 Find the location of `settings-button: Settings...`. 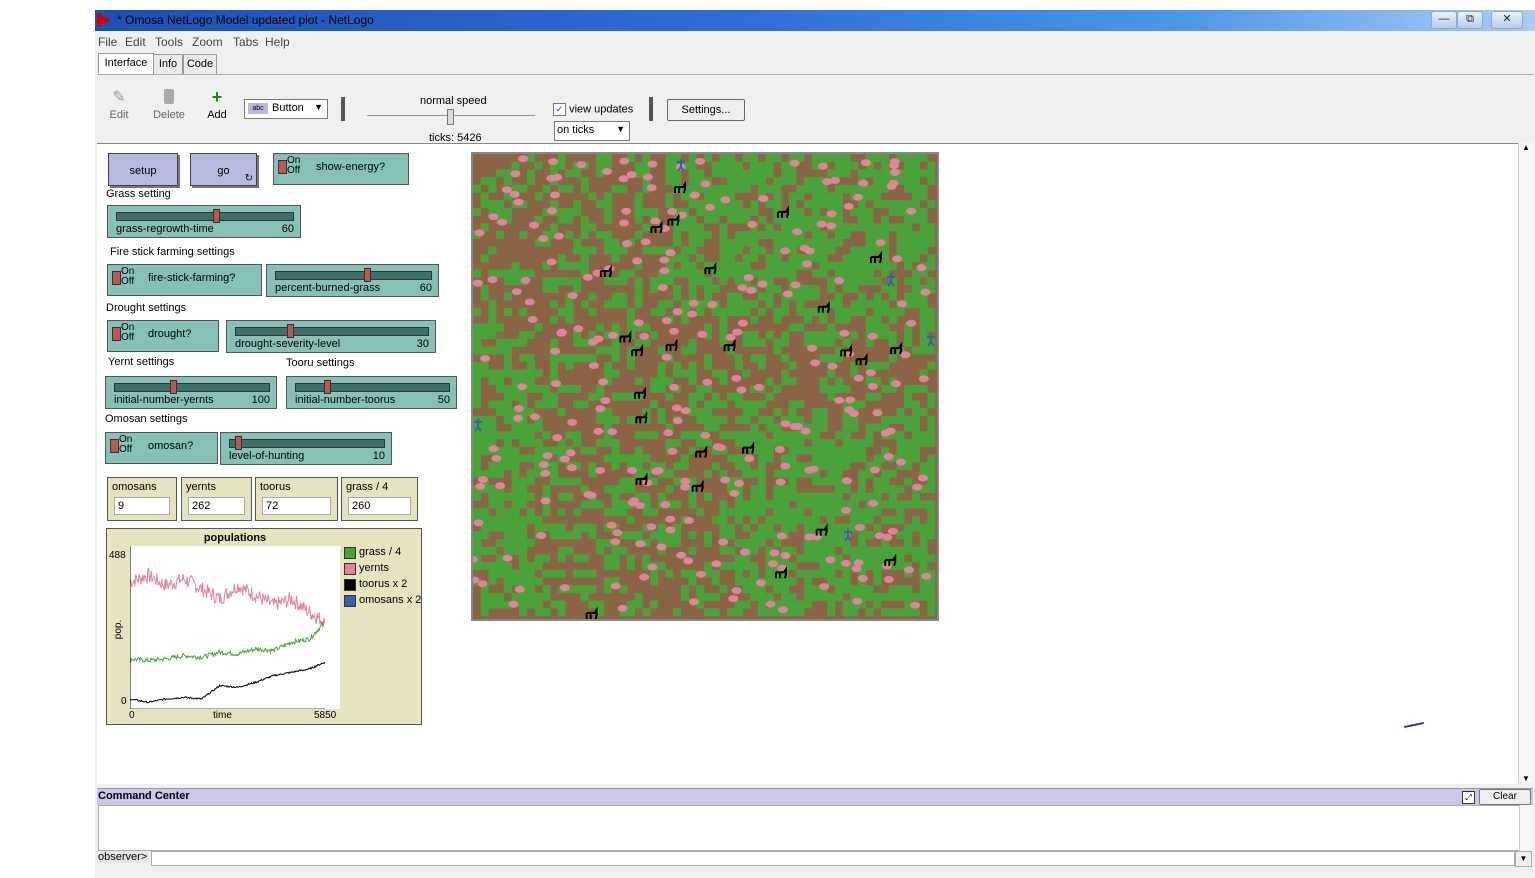

settings-button: Settings... is located at coordinates (706, 110).